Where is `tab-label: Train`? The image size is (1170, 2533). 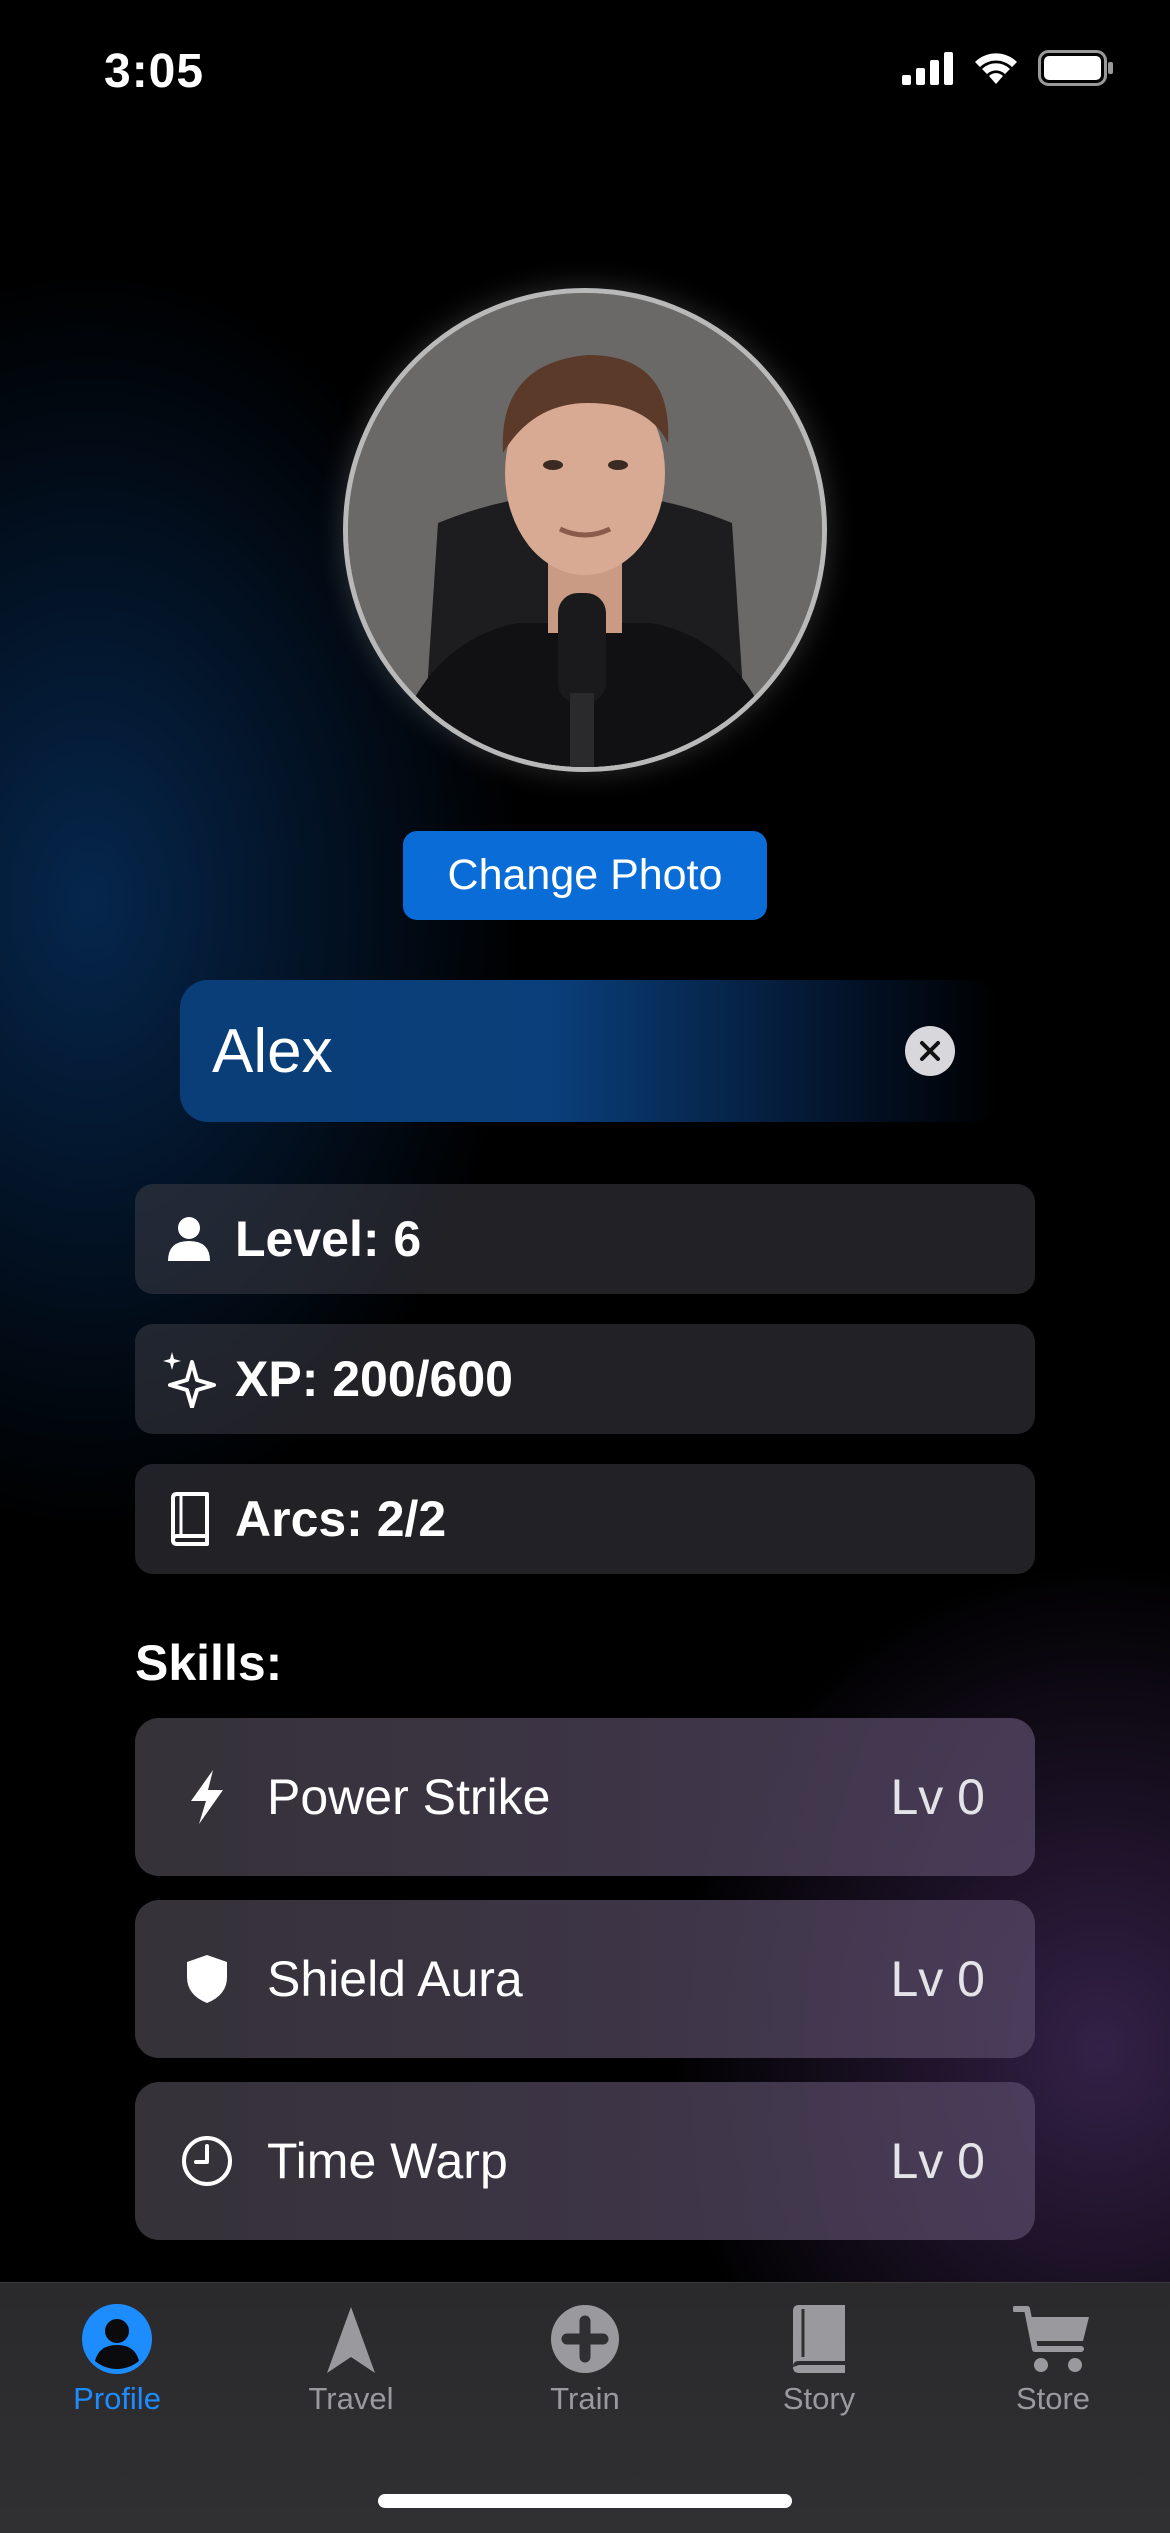
tab-label: Train is located at coordinates (585, 2398).